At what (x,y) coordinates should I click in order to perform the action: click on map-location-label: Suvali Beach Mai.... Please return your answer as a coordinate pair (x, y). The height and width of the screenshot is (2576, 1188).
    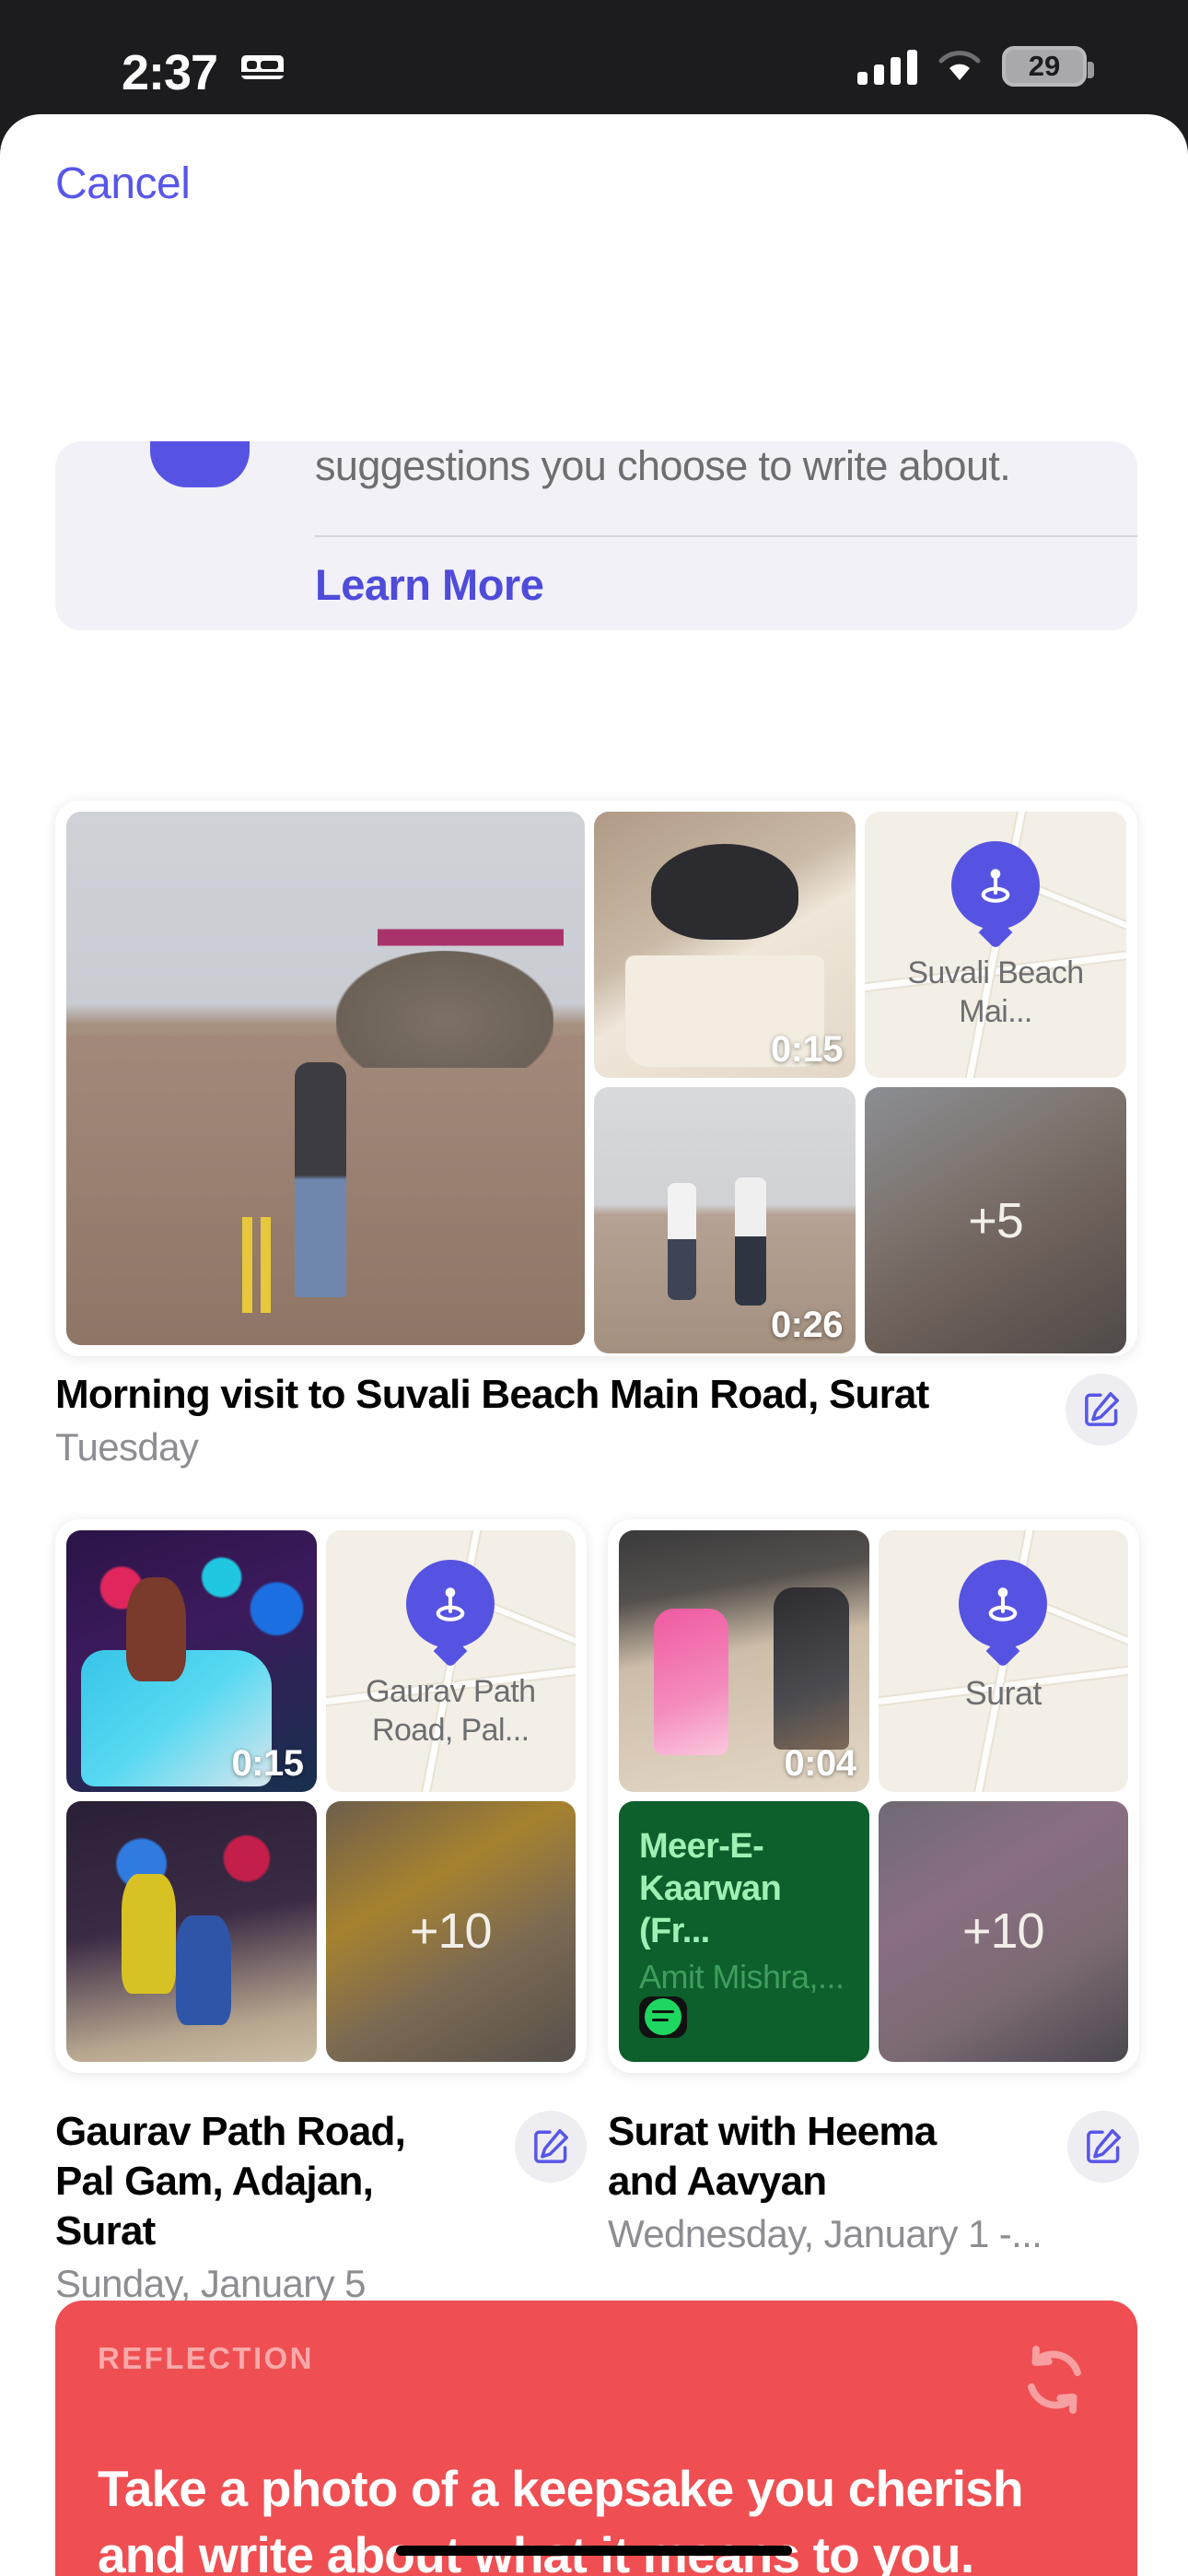
    Looking at the image, I should click on (995, 992).